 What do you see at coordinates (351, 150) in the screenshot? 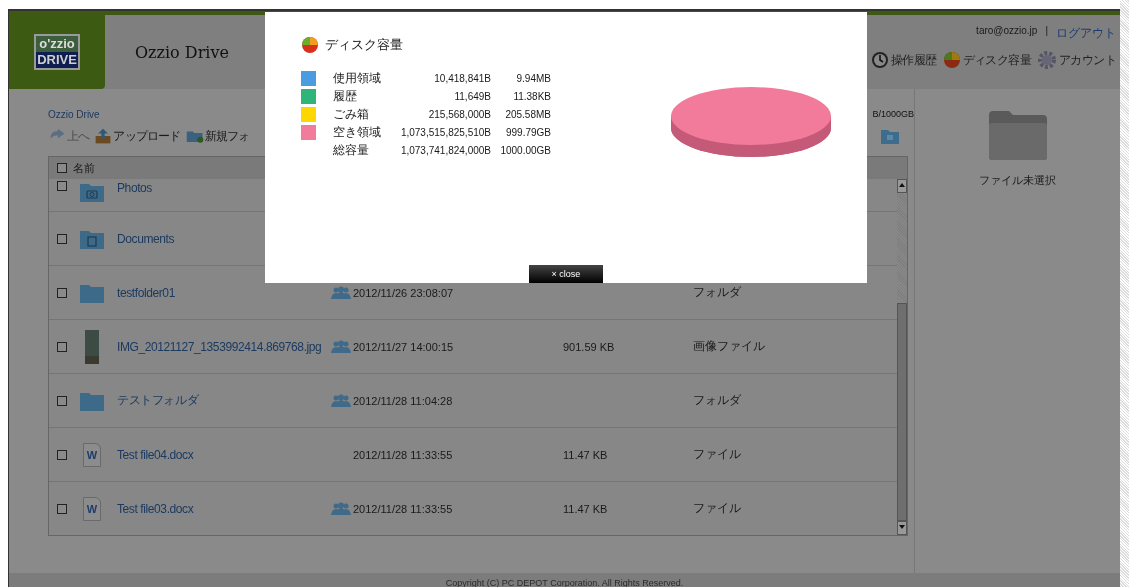
I see `legend-label: 総容量` at bounding box center [351, 150].